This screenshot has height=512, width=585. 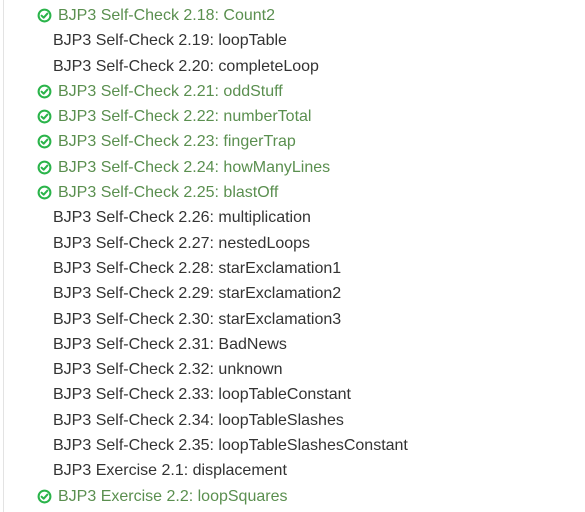 What do you see at coordinates (181, 243) in the screenshot?
I see `problem-link: BJP3 Self-Check 2.27: nestedLoops` at bounding box center [181, 243].